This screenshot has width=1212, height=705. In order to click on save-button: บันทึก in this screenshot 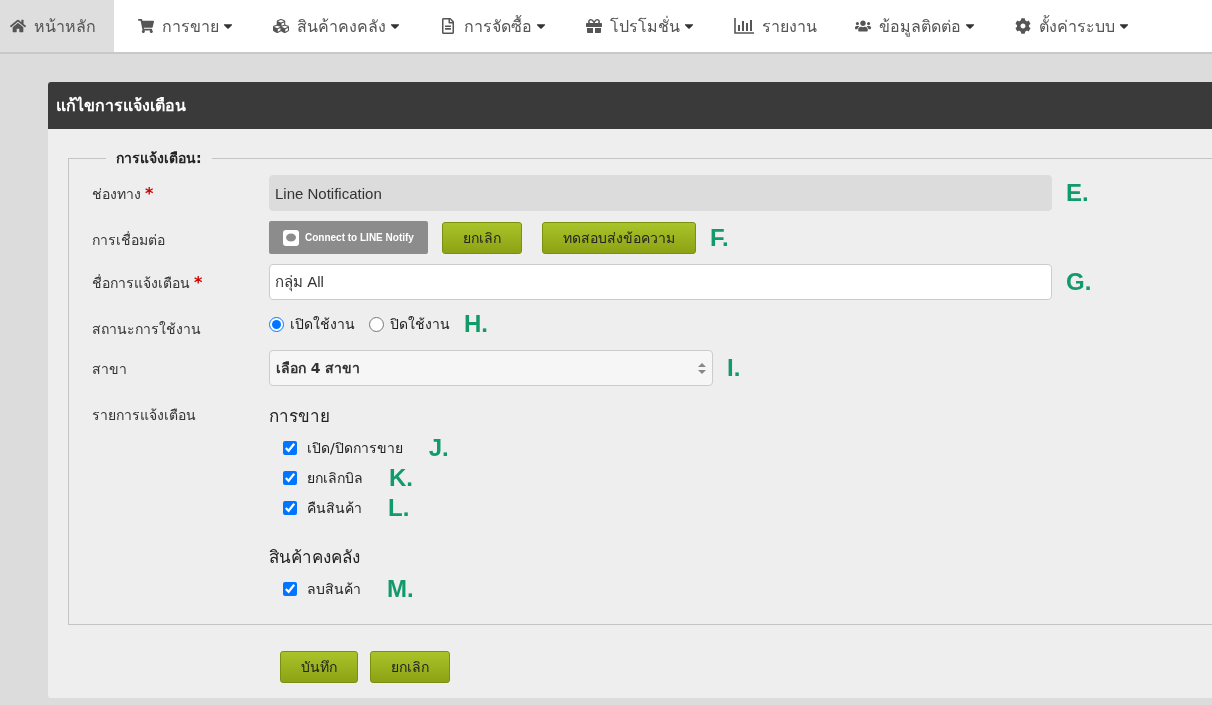, I will do `click(319, 667)`.